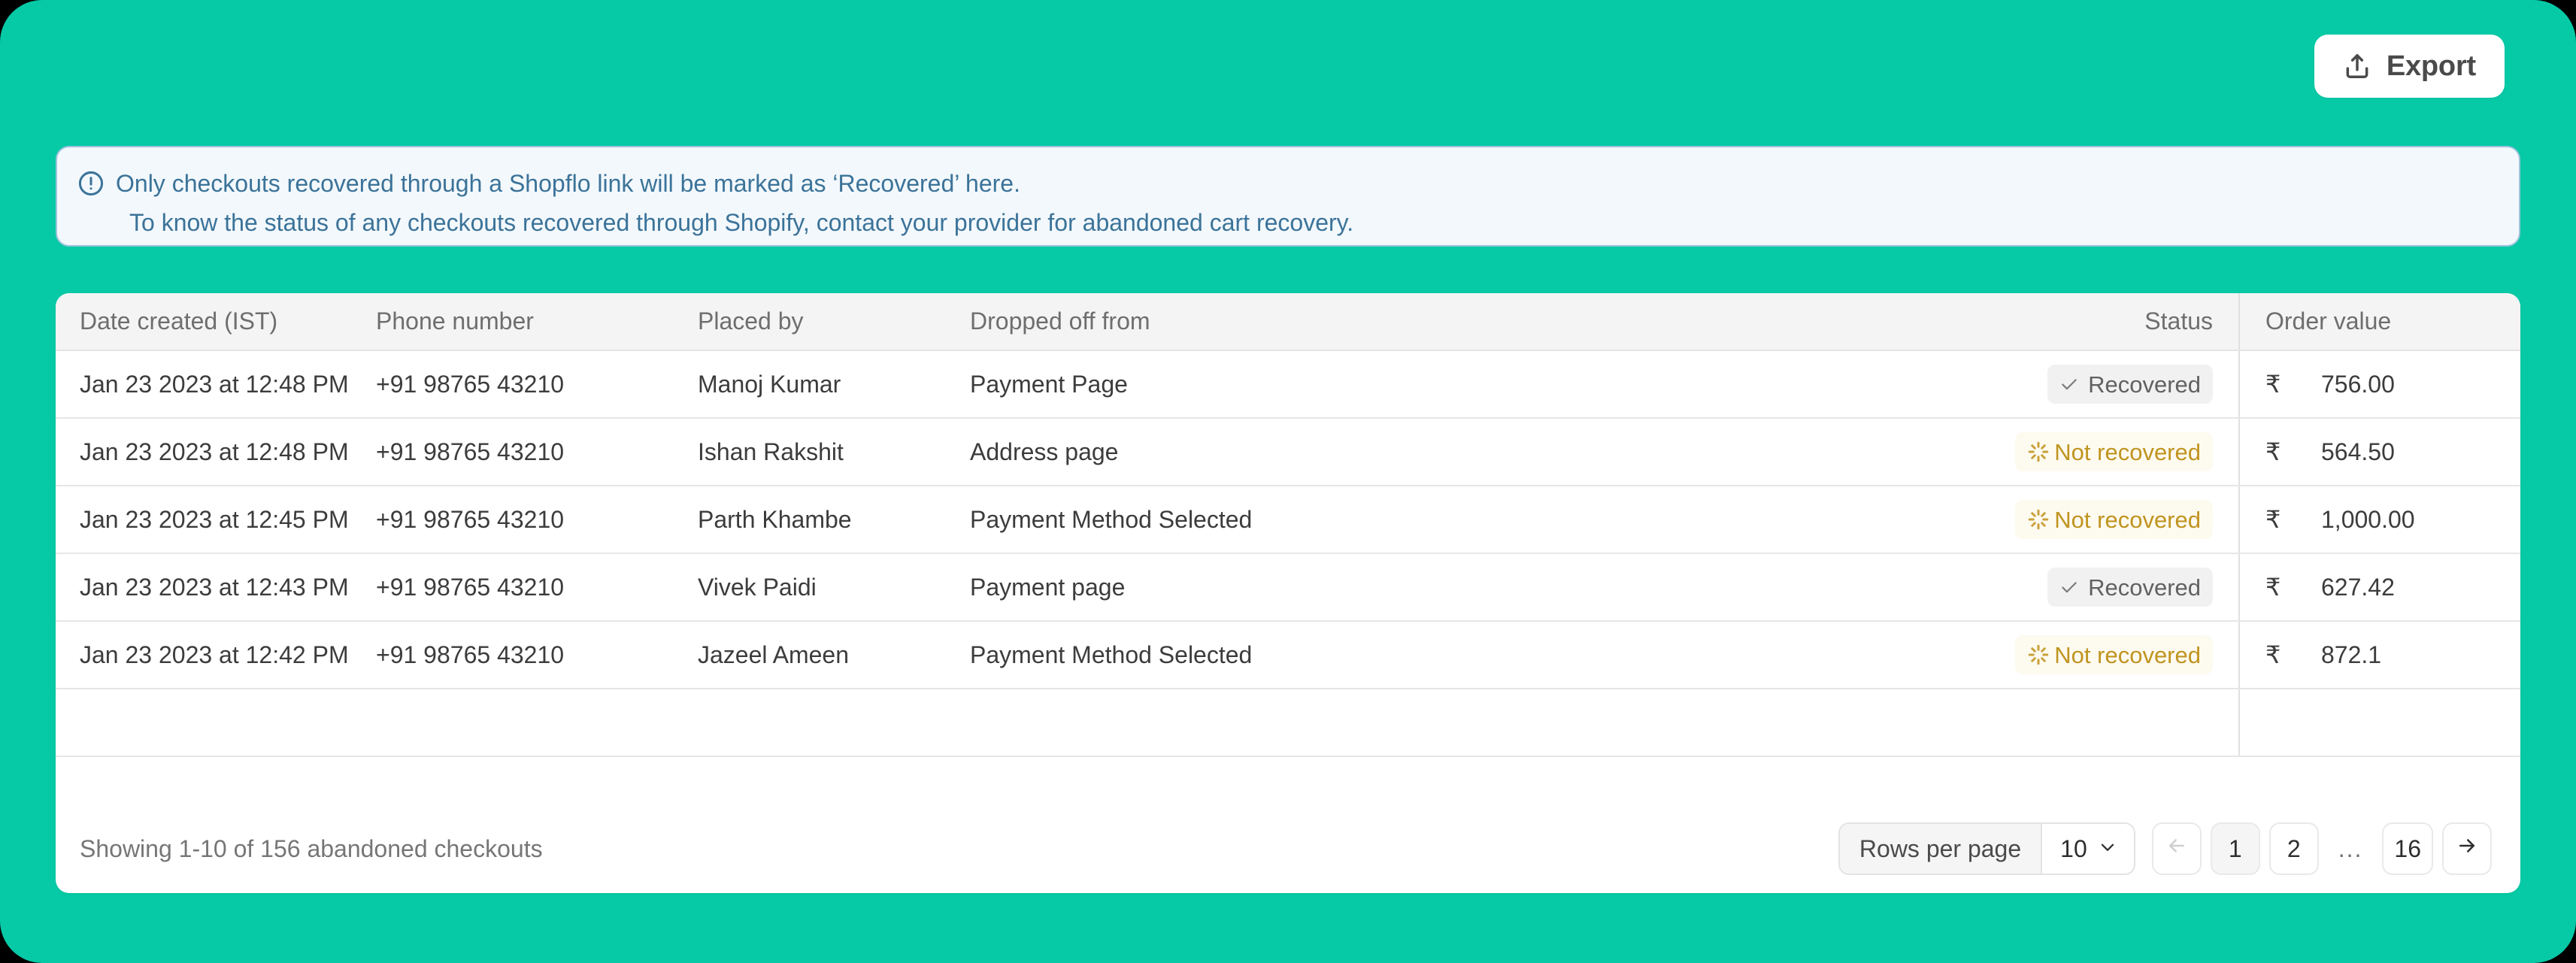  What do you see at coordinates (2040, 587) in the screenshot?
I see `cell-status: Recovered` at bounding box center [2040, 587].